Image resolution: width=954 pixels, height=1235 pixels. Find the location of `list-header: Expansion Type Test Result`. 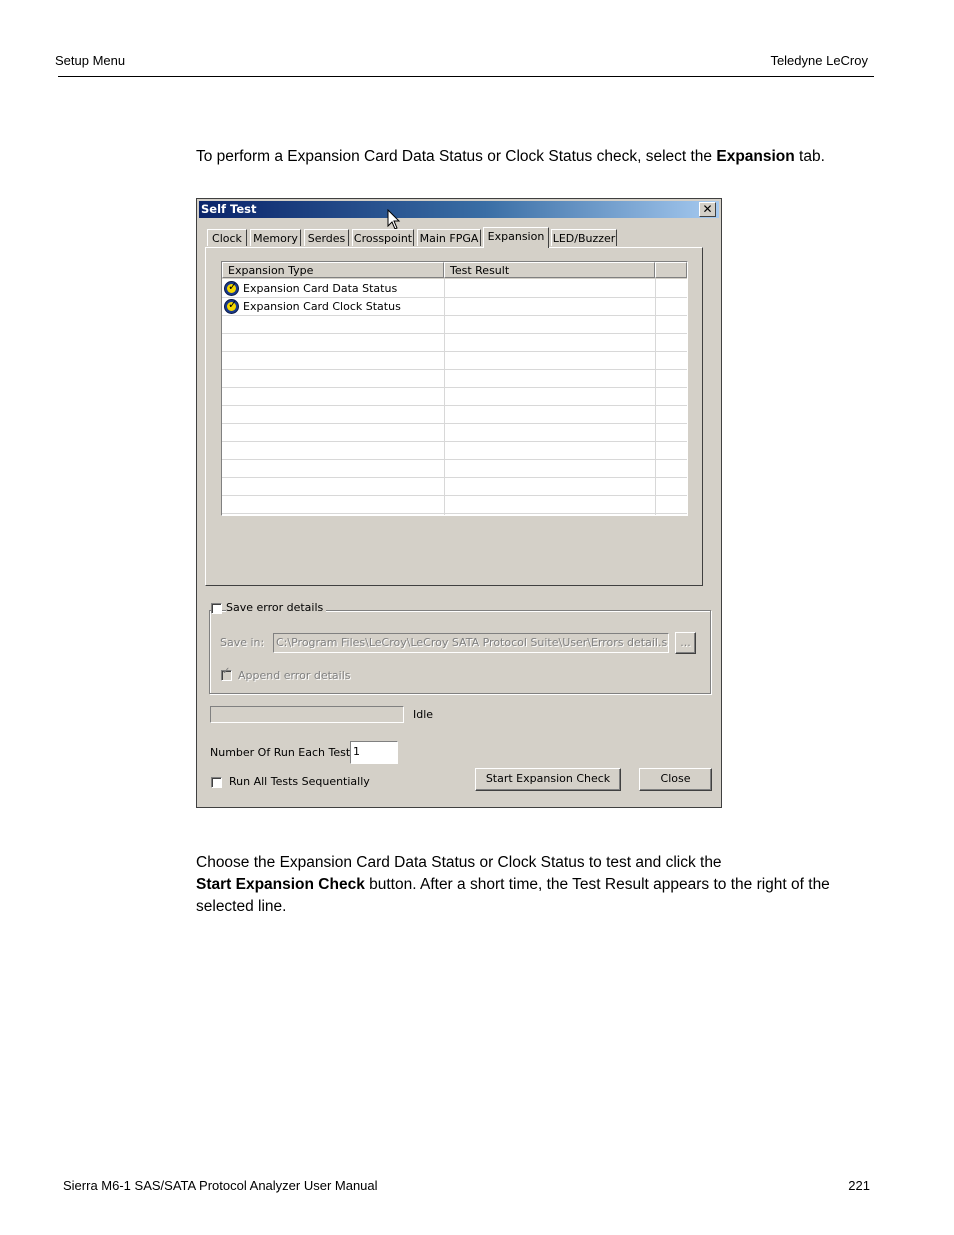

list-header: Expansion Type Test Result is located at coordinates (454, 270).